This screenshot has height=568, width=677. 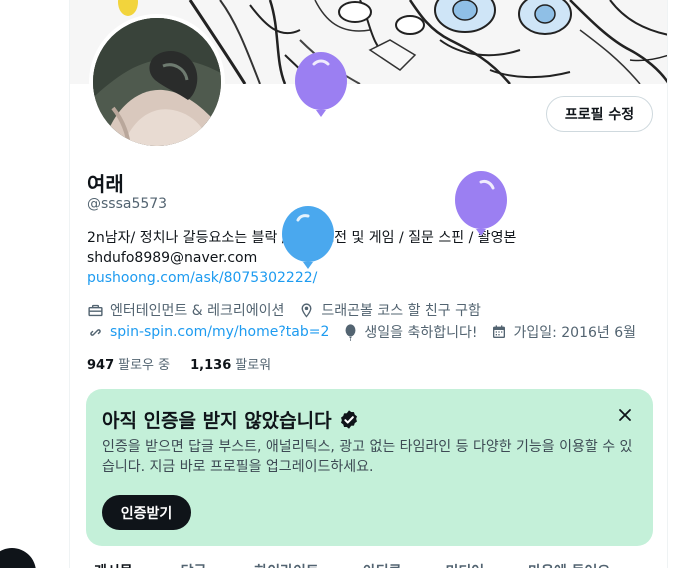 I want to click on website-link: spin-spin.com/my/home?tab=2, so click(x=219, y=332).